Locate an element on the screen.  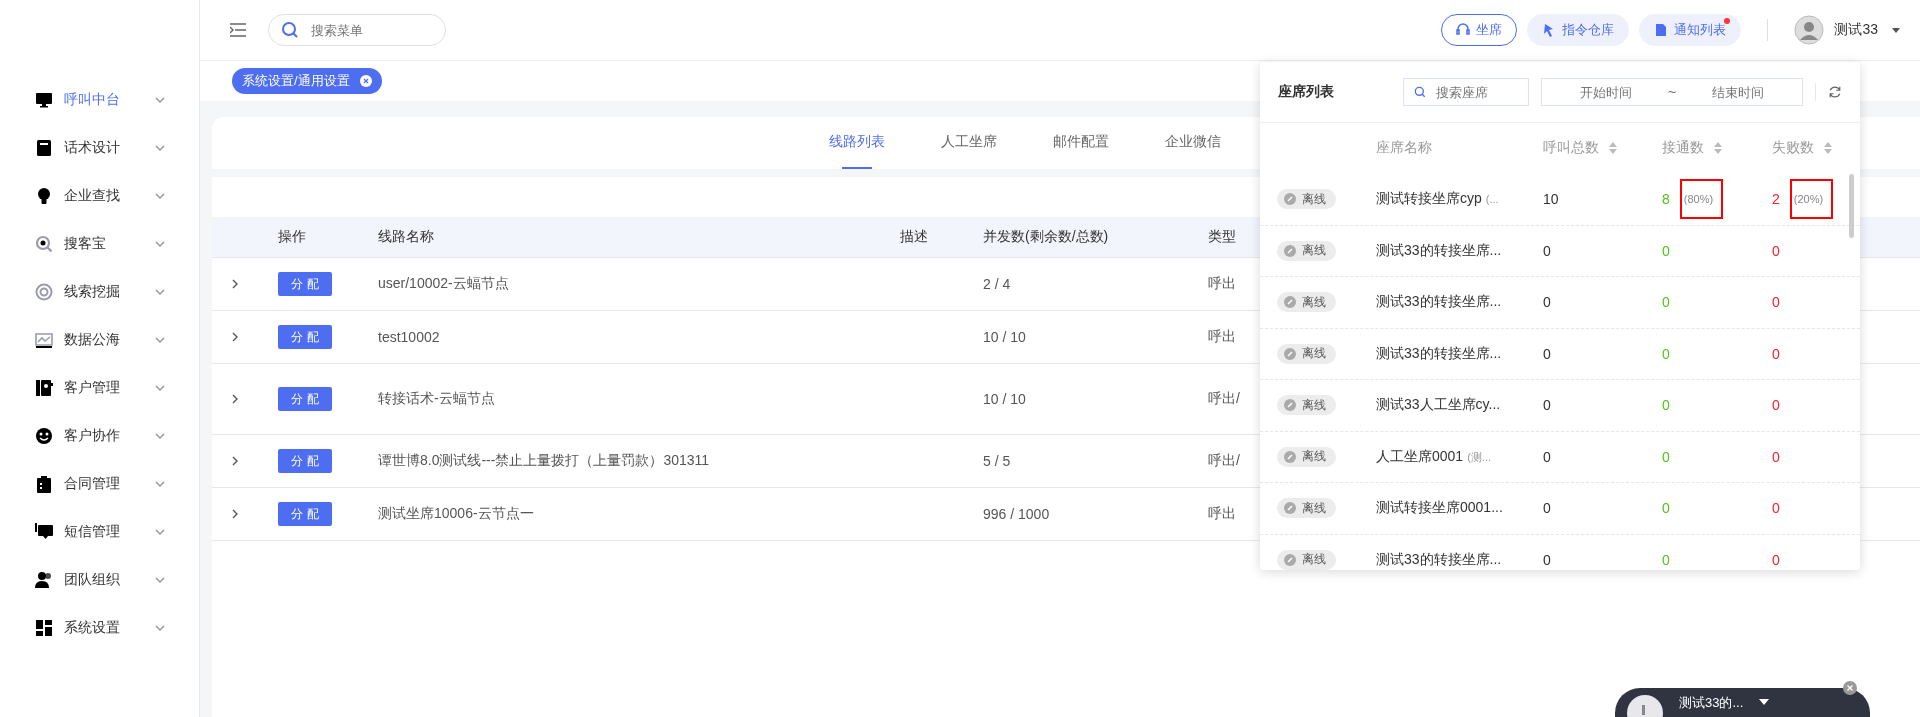
sidebar-item: 企业查找 is located at coordinates (99, 196).